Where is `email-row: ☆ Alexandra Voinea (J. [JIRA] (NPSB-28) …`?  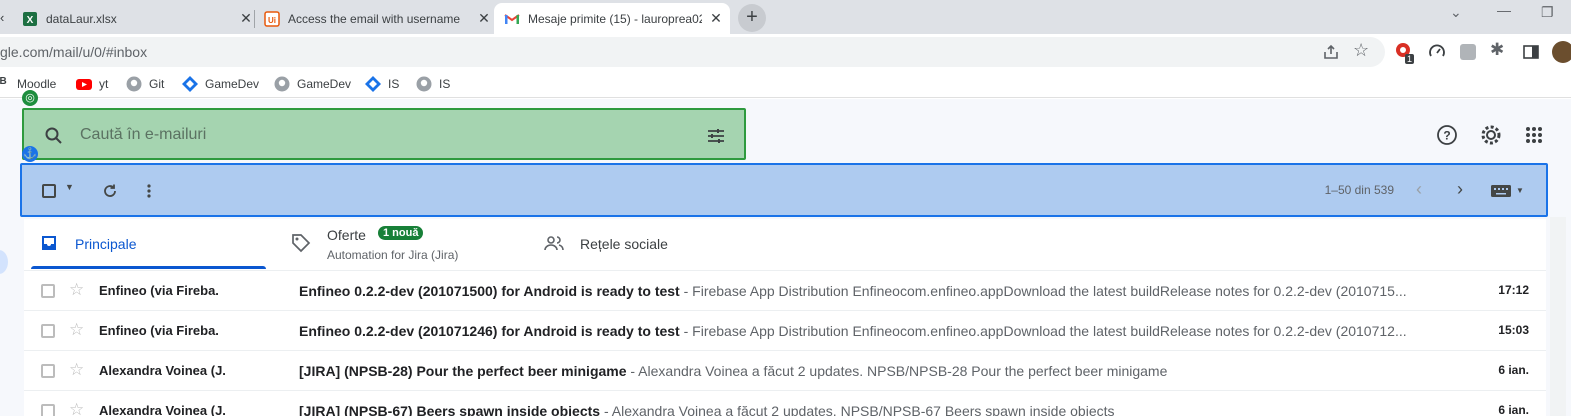
email-row: ☆ Alexandra Voinea (J. [JIRA] (NPSB-28) … is located at coordinates (785, 370).